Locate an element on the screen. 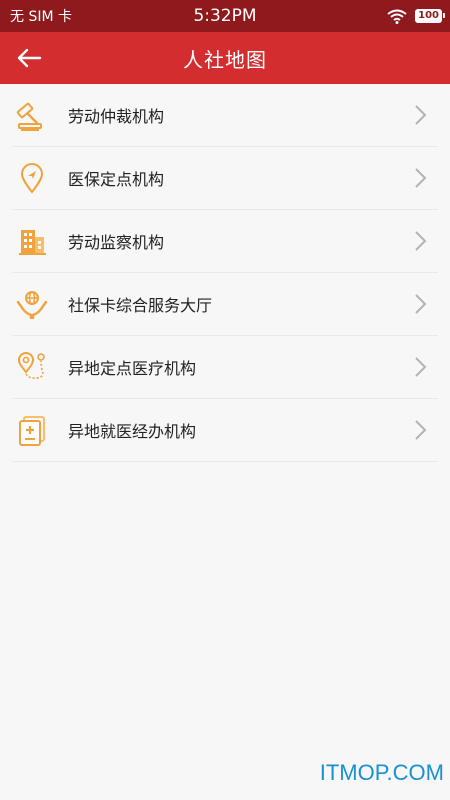 The height and width of the screenshot is (800, 450). wifi-icon is located at coordinates (397, 16).